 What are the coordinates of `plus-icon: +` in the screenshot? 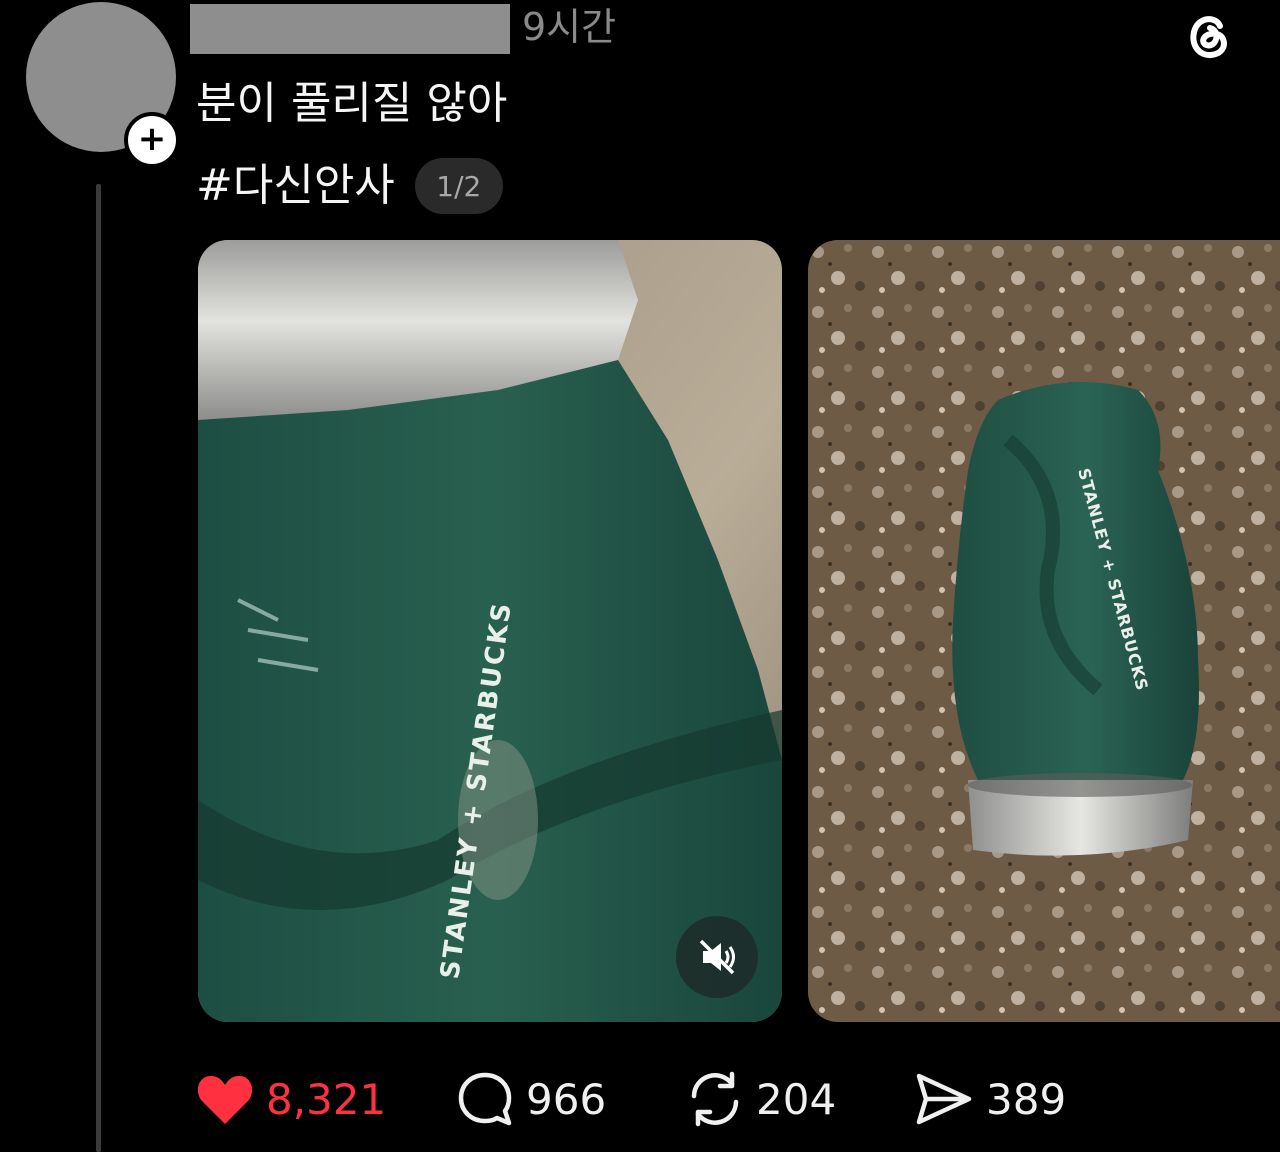 It's located at (152, 139).